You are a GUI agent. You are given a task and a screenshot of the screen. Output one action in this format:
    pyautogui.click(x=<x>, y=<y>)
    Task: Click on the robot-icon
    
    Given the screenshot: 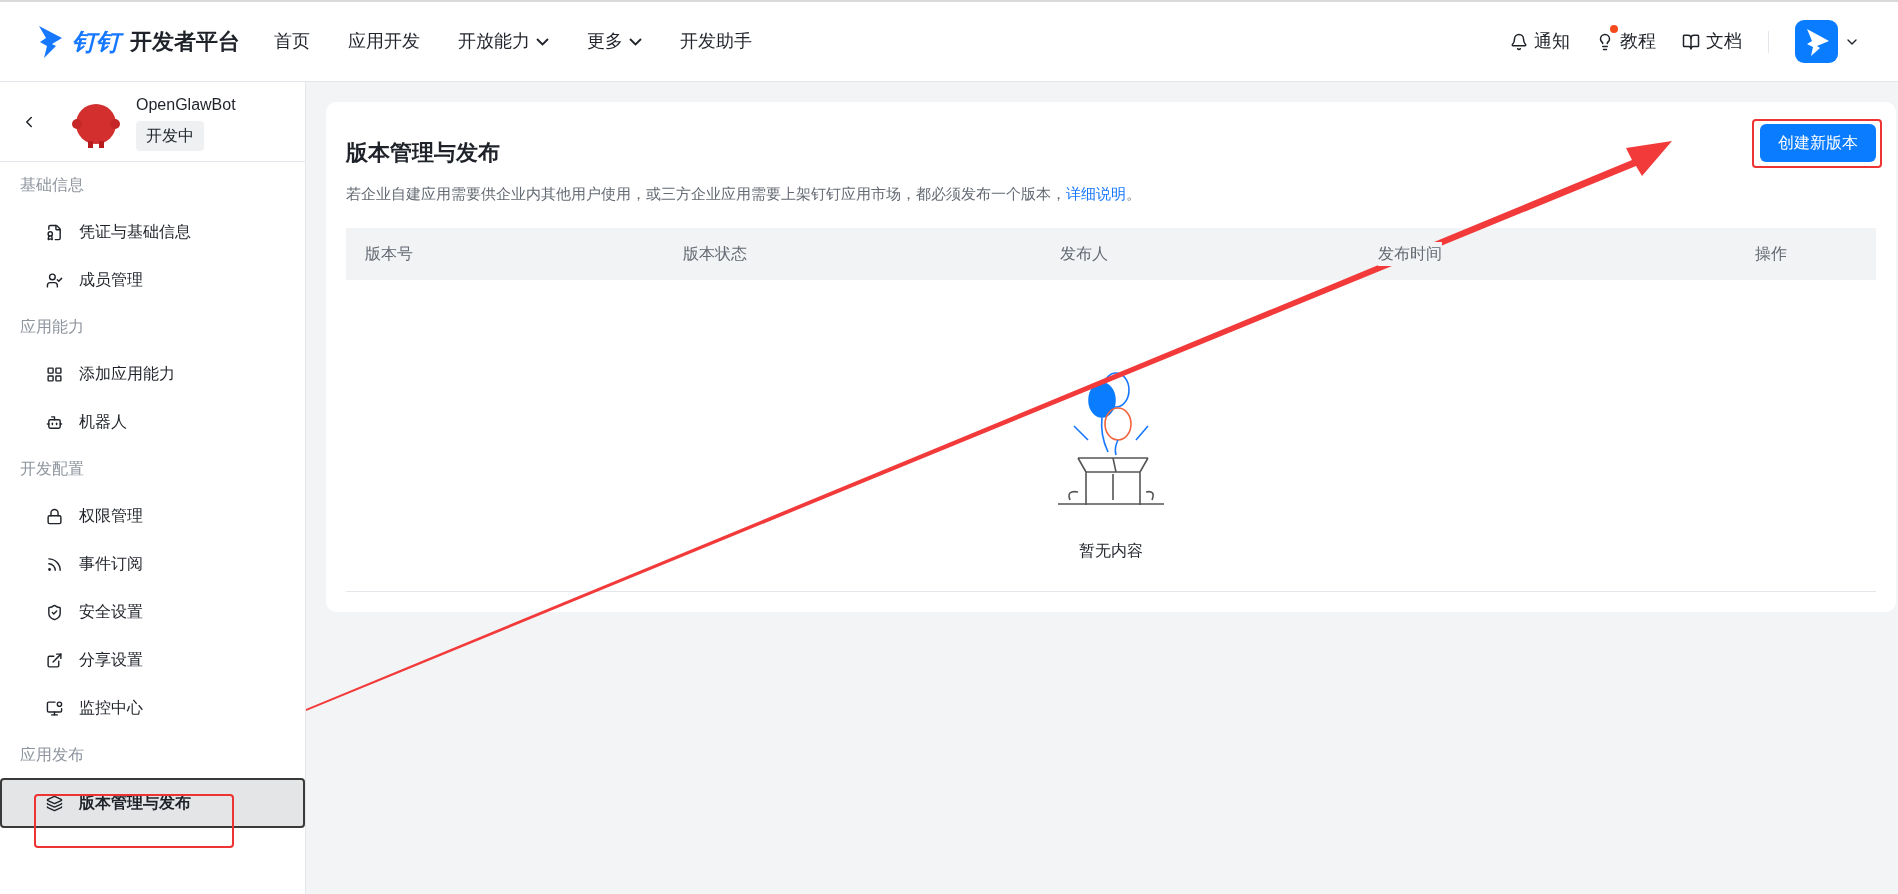 What is the action you would take?
    pyautogui.click(x=54, y=422)
    